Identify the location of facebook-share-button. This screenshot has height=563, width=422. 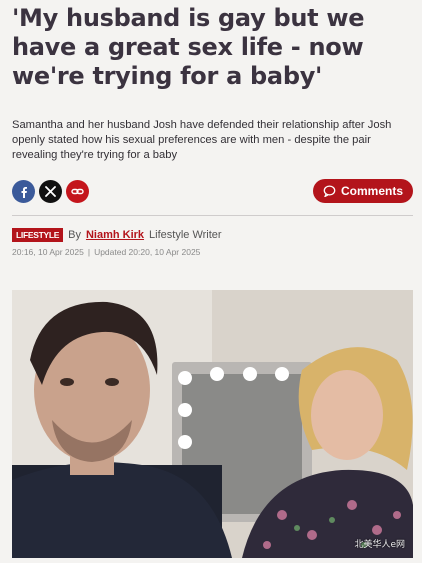
(23, 191).